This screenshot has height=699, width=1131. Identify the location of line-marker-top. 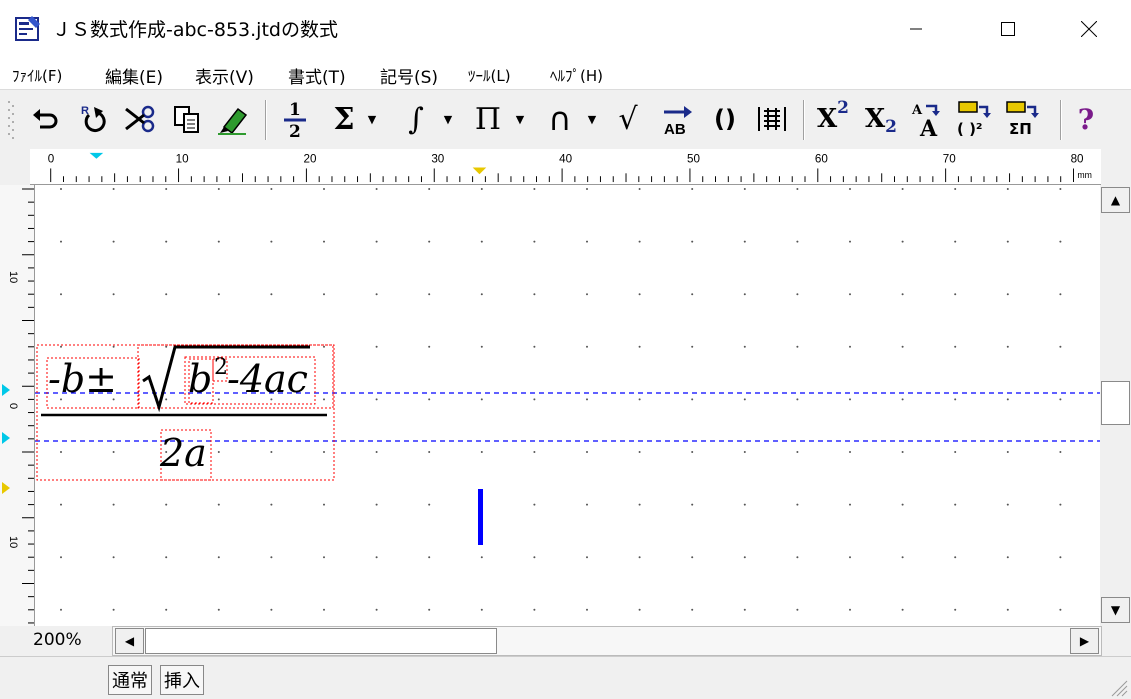
(6, 390).